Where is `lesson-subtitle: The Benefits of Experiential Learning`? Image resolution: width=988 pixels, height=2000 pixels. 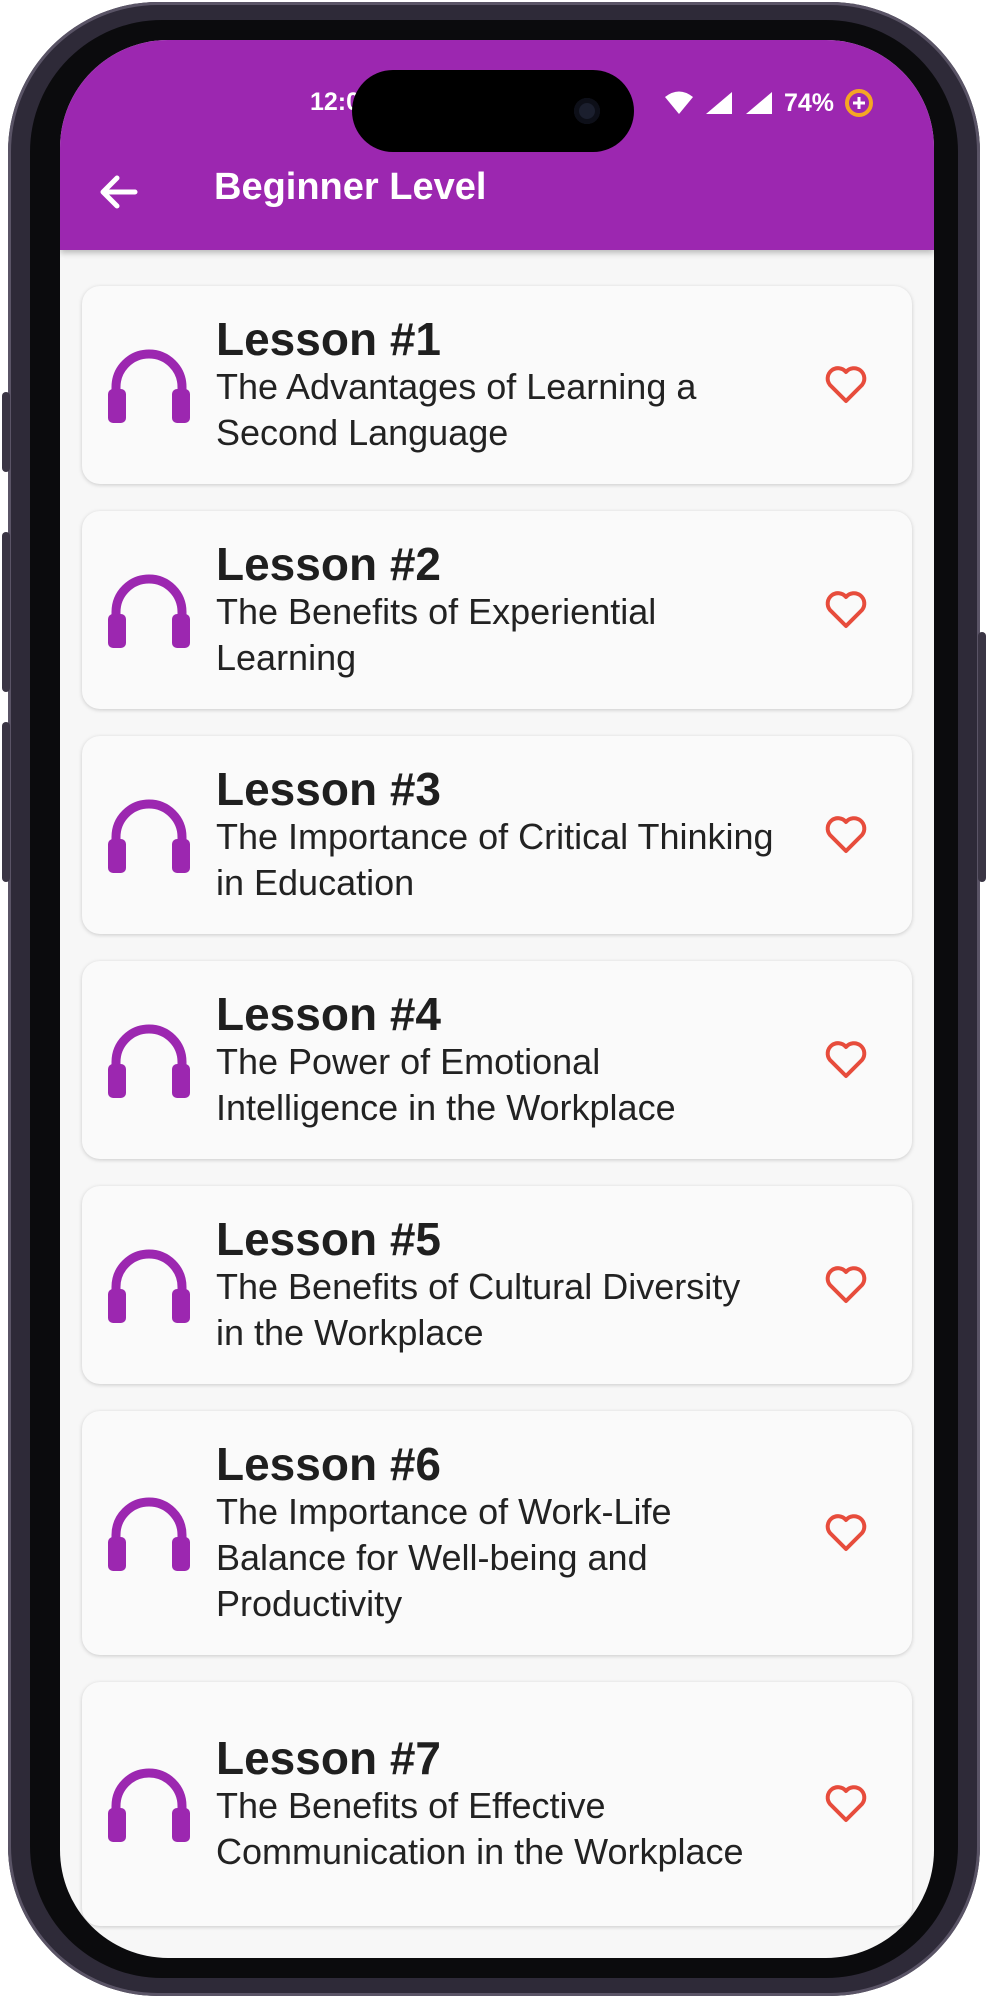 lesson-subtitle: The Benefits of Experiential Learning is located at coordinates (436, 634).